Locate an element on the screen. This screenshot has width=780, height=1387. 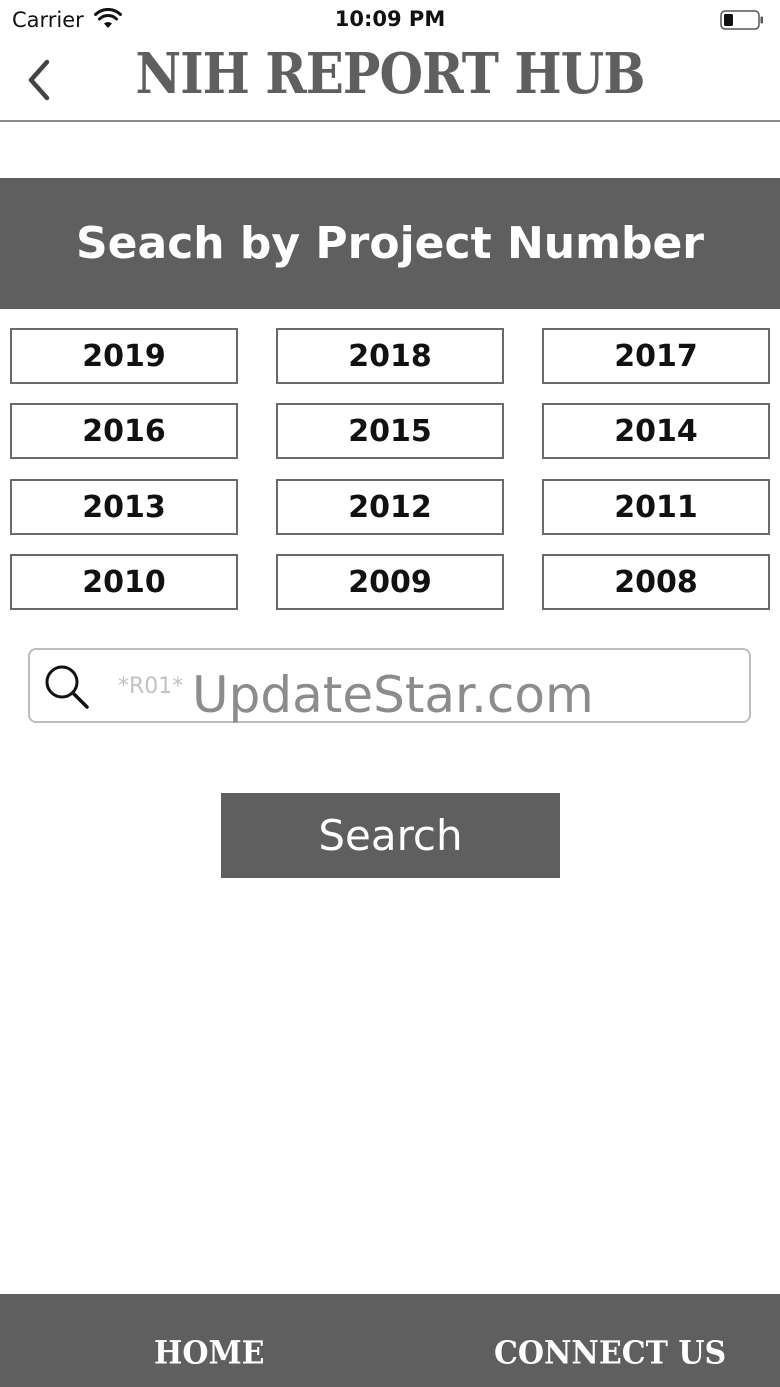
clock: 10:09 PM is located at coordinates (390, 19).